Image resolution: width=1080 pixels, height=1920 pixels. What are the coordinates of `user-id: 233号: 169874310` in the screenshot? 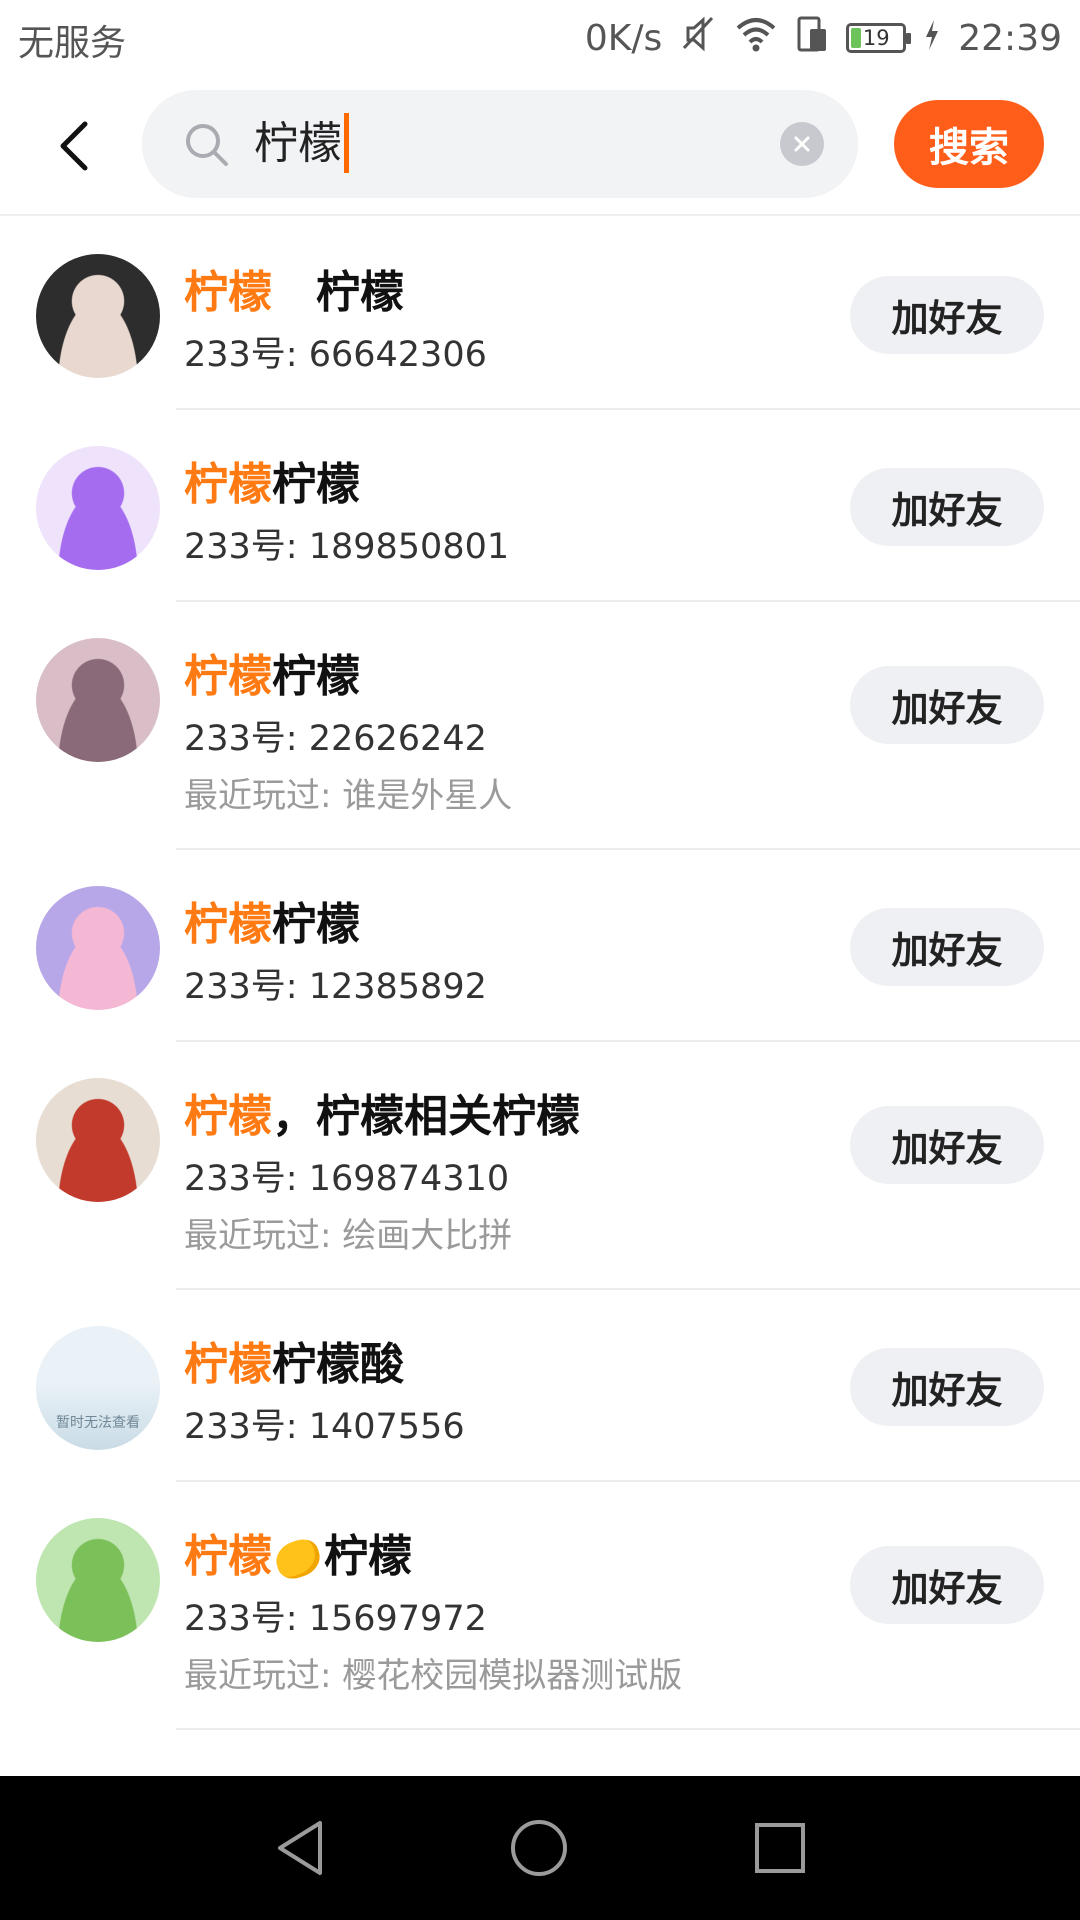 It's located at (347, 1179).